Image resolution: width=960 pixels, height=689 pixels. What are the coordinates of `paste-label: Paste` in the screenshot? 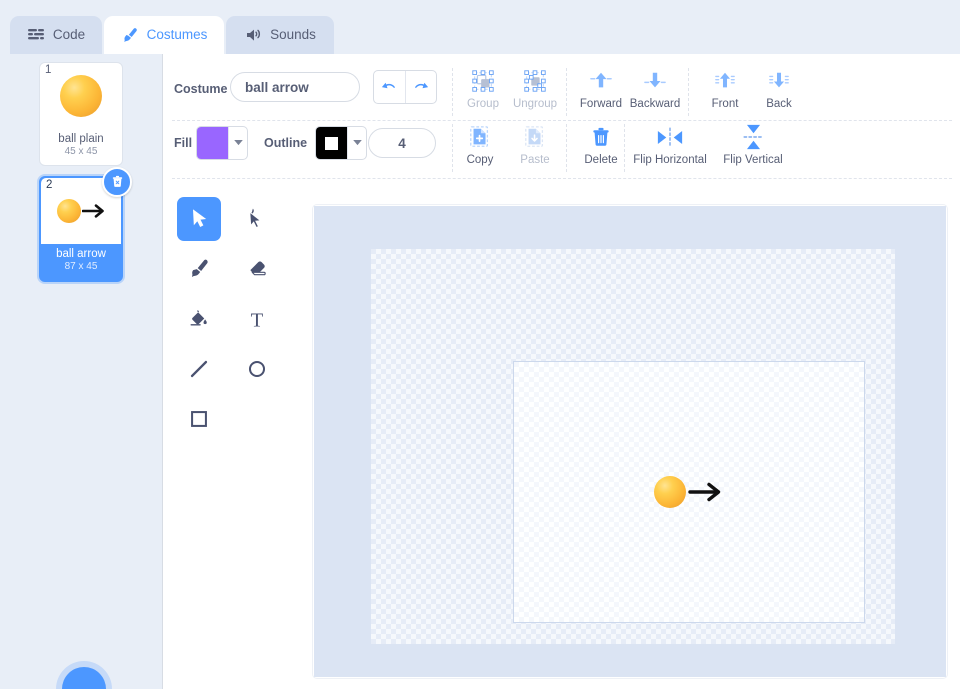 It's located at (535, 160).